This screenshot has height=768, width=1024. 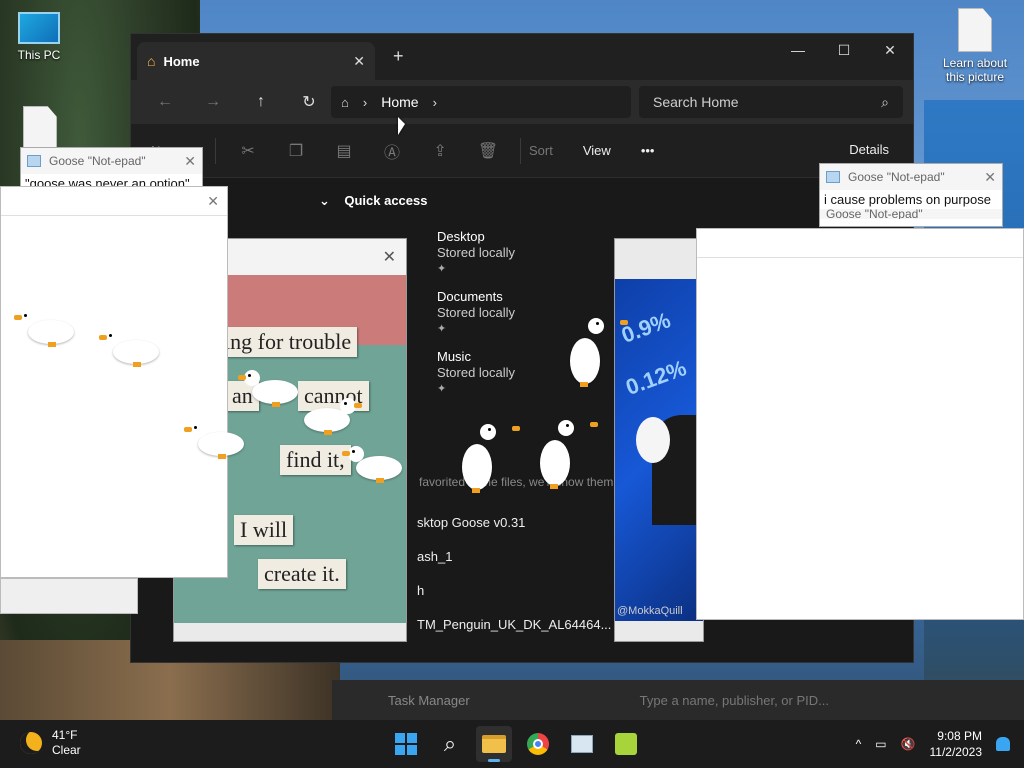 What do you see at coordinates (440, 151) in the screenshot?
I see `share-icon: ⇪` at bounding box center [440, 151].